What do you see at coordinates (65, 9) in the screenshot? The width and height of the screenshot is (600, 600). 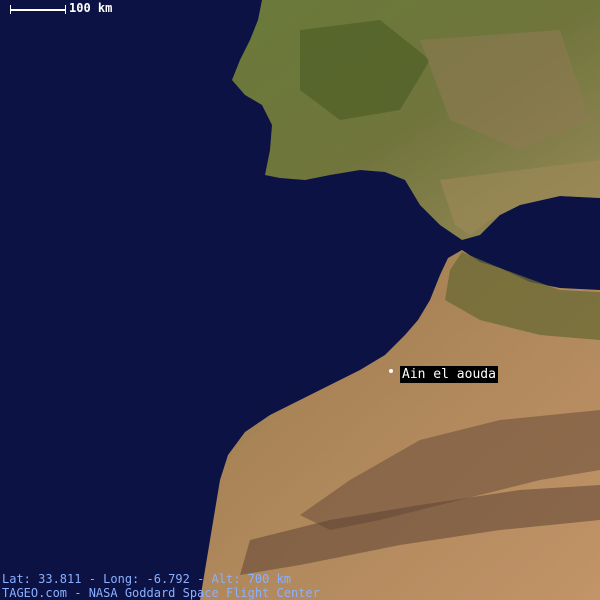 I see `scale-bar-right-tick` at bounding box center [65, 9].